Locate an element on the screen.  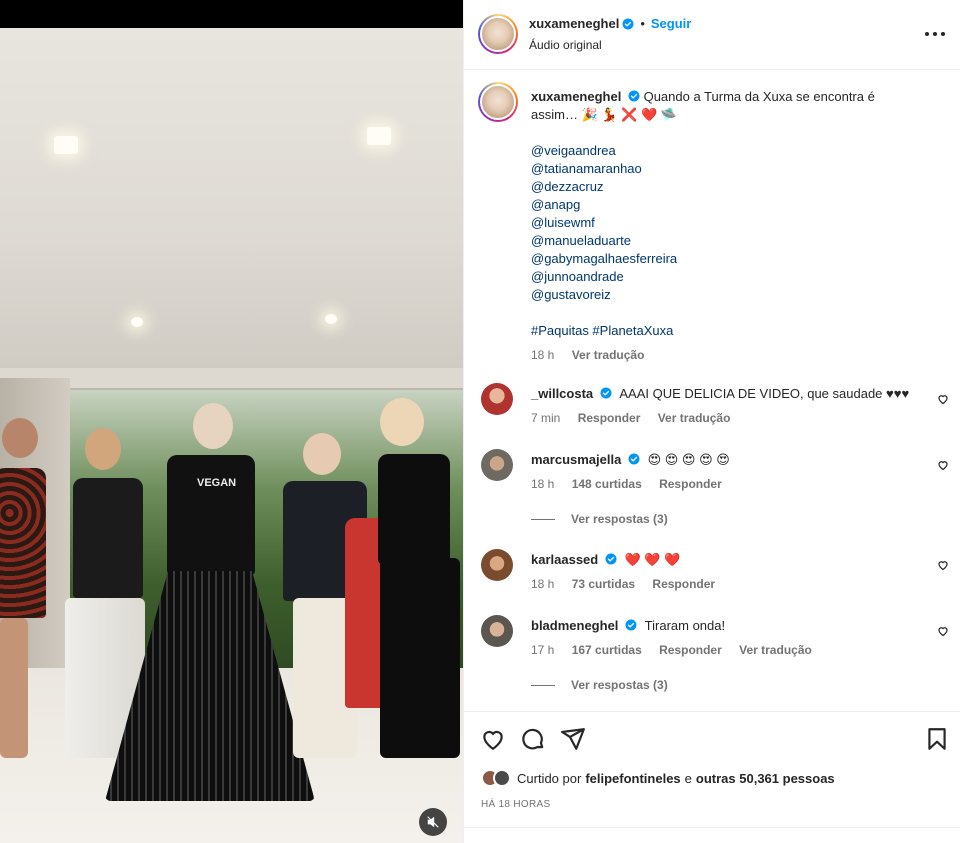
caption-line-1: Quando a Turma da Xuxa se encontra é is located at coordinates (759, 96).